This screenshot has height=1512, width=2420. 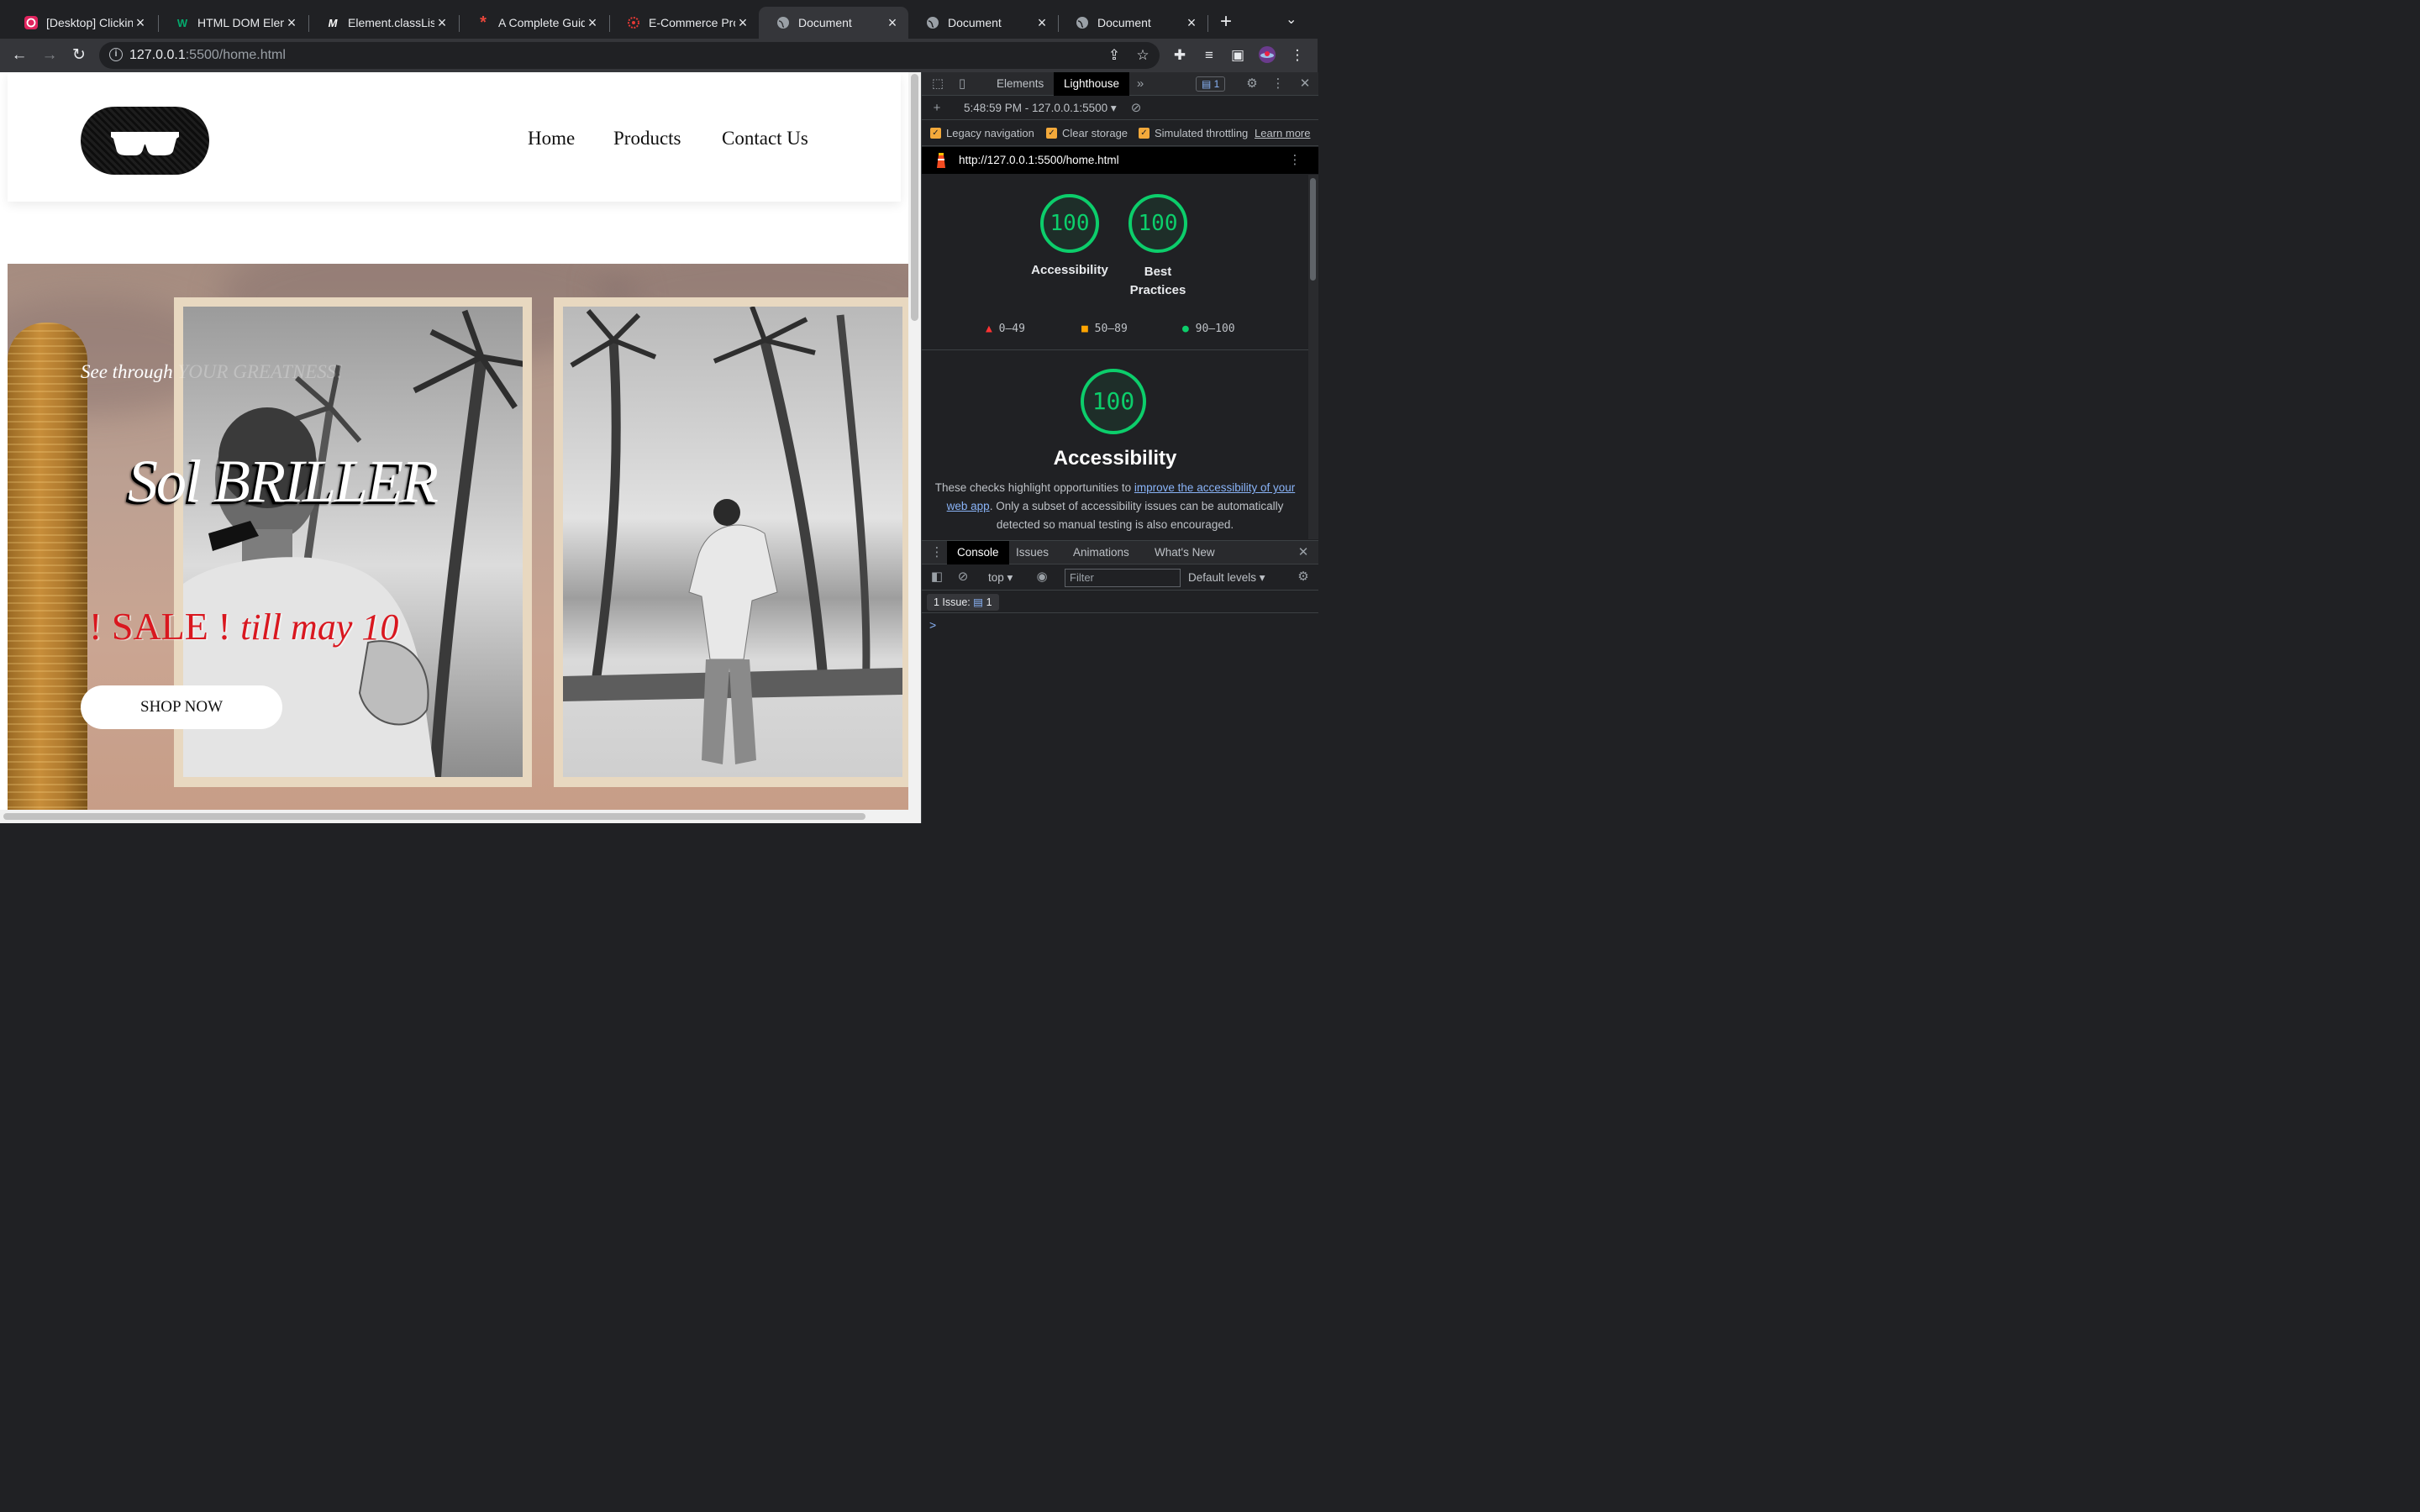 What do you see at coordinates (1209, 55) in the screenshot?
I see `media-control-icon: ≡` at bounding box center [1209, 55].